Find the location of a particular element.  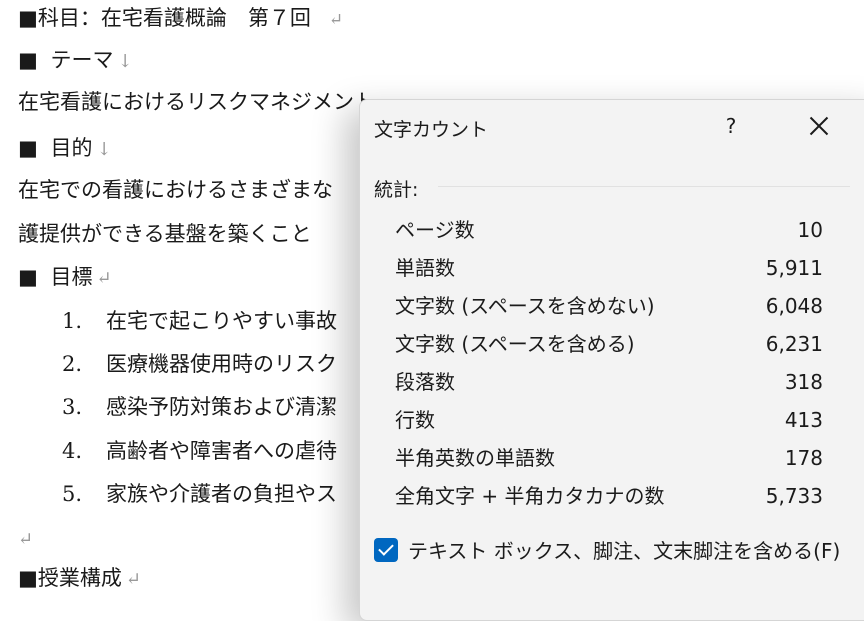

list-item: 5. 家族や介護者の負担やス is located at coordinates (199, 494).